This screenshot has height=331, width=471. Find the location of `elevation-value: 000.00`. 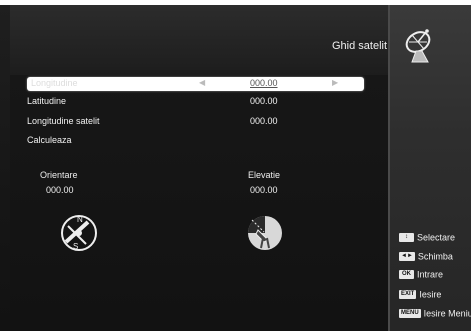

elevation-value: 000.00 is located at coordinates (264, 190).